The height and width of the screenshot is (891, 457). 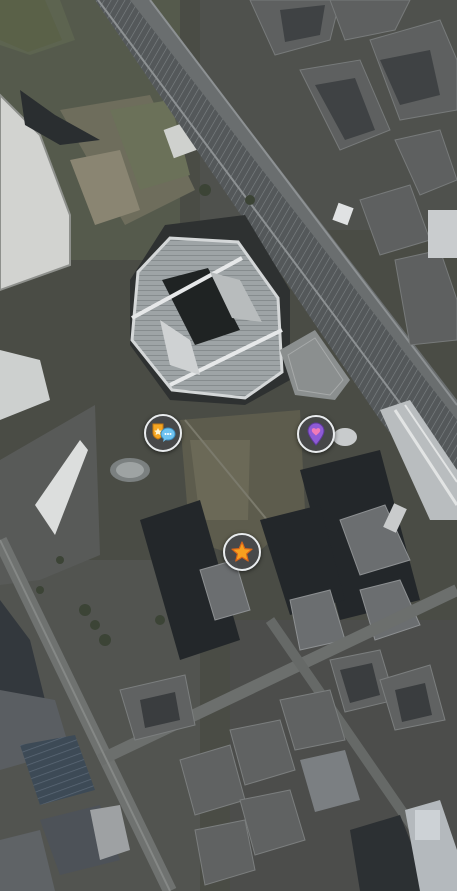 I want to click on heart-pin-icon, so click(x=316, y=434).